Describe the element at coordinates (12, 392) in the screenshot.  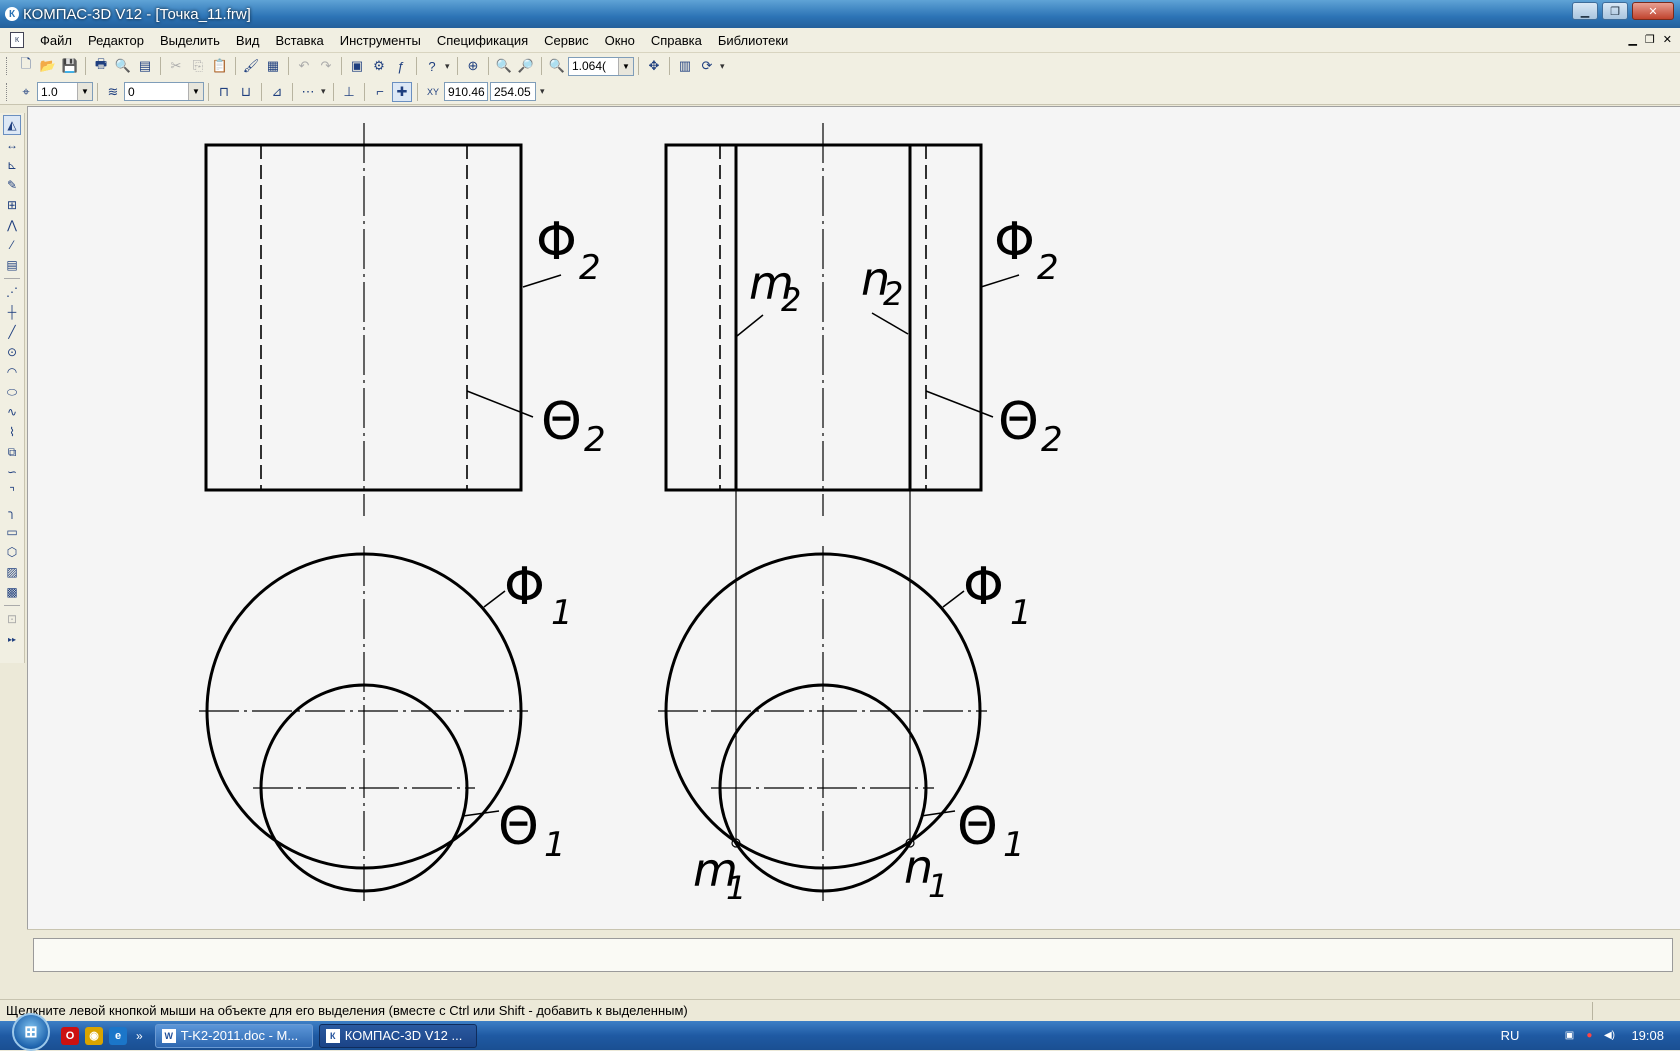
I see `ellipse-tool-icon: ⬭` at that location.